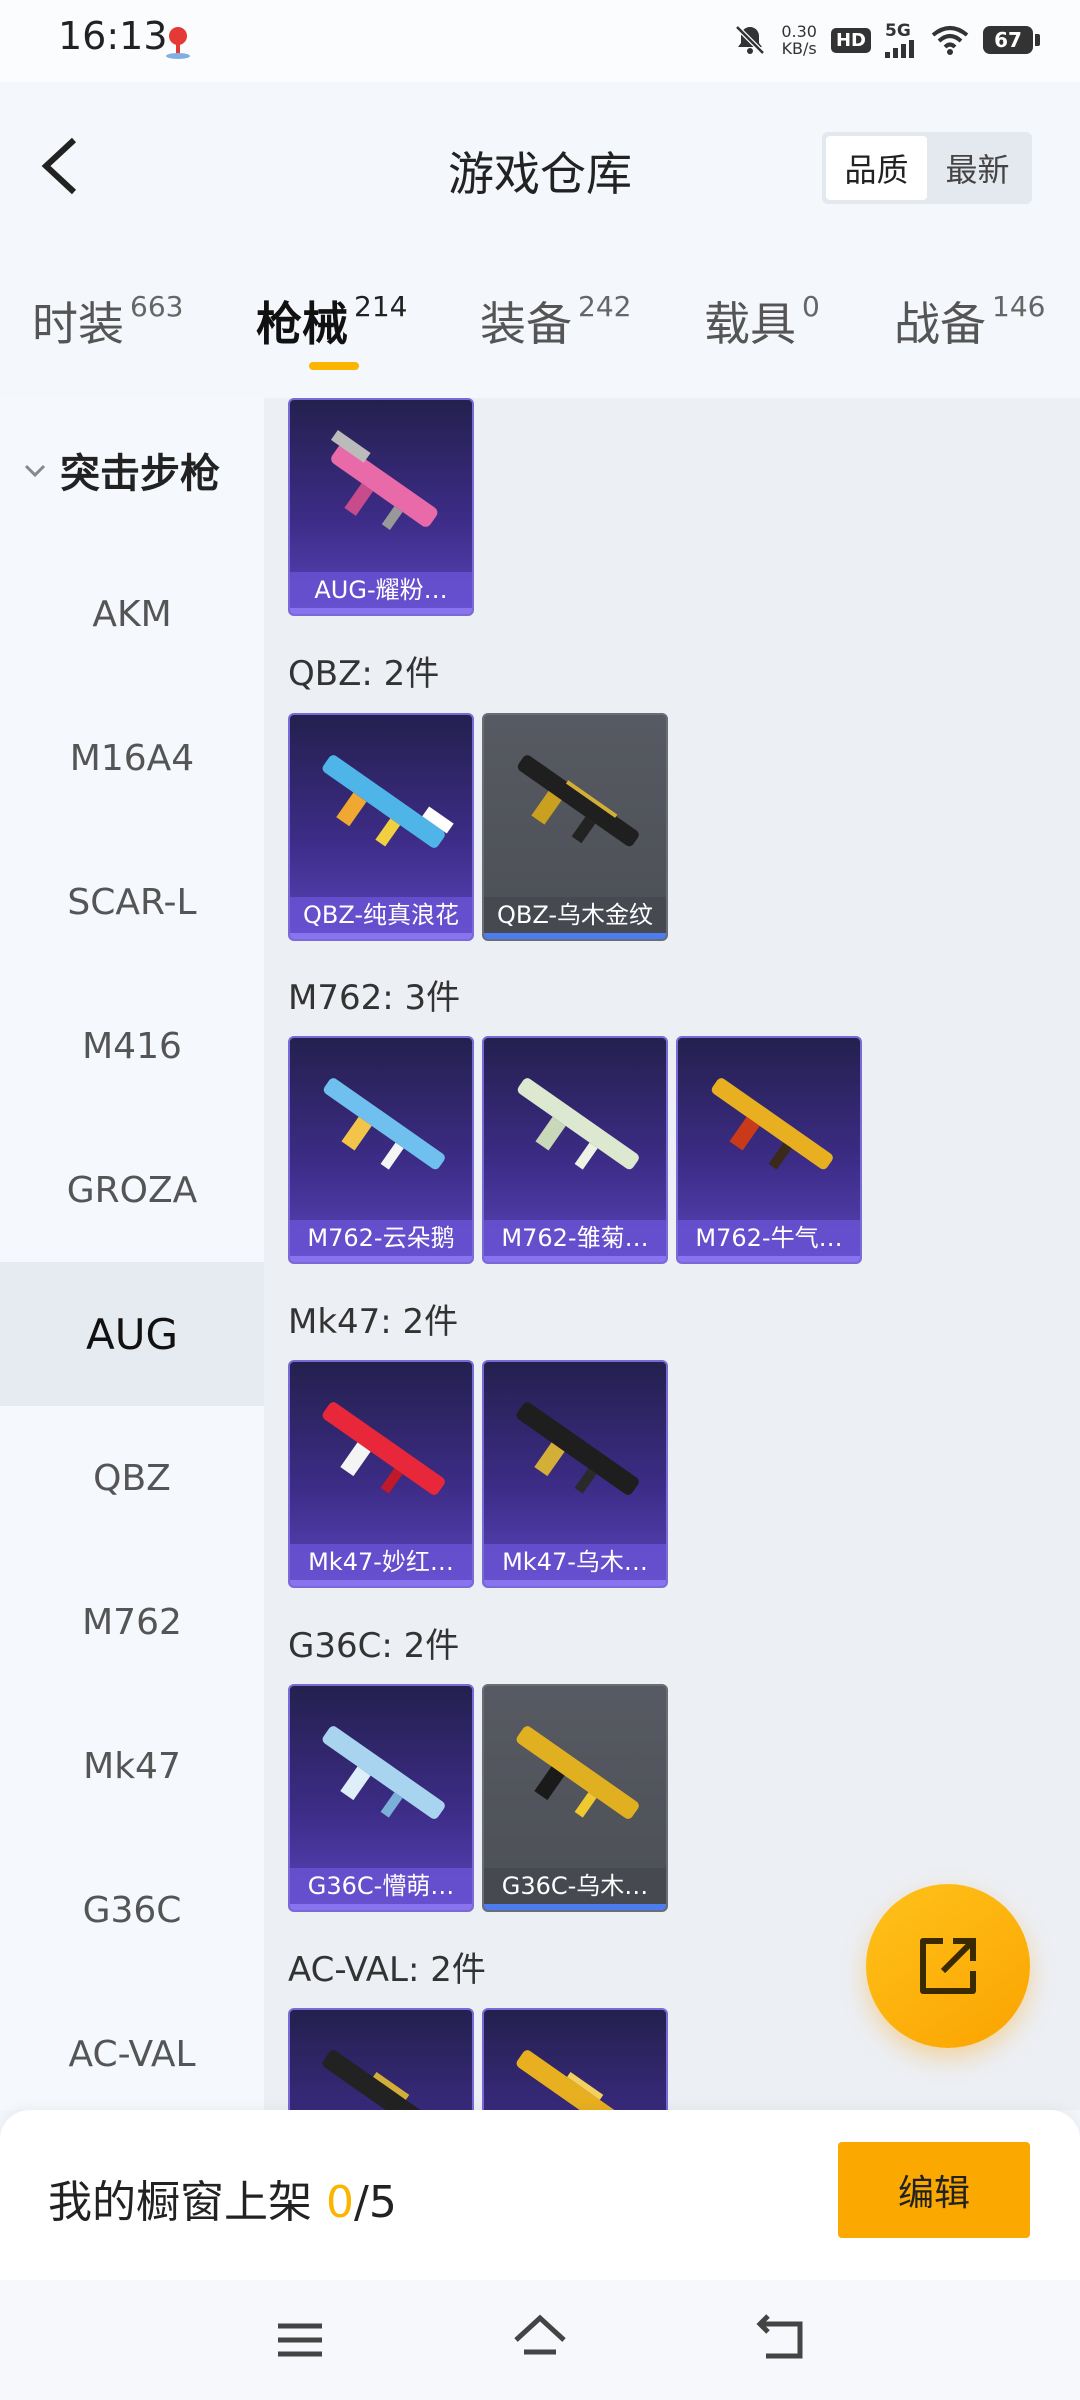  Describe the element at coordinates (782, 2340) in the screenshot. I see `back-icon` at that location.